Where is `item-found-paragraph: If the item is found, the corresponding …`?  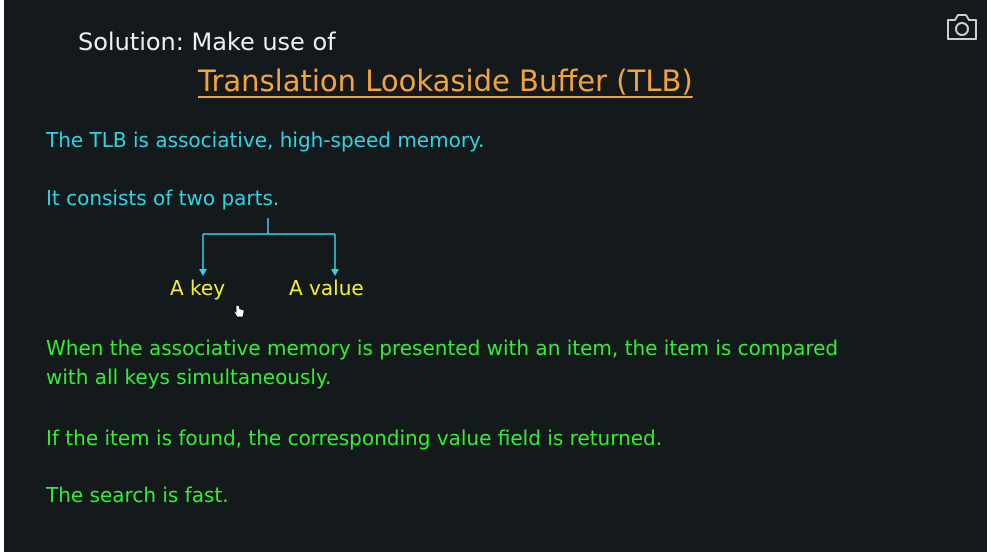
item-found-paragraph: If the item is found, the corresponding … is located at coordinates (354, 438).